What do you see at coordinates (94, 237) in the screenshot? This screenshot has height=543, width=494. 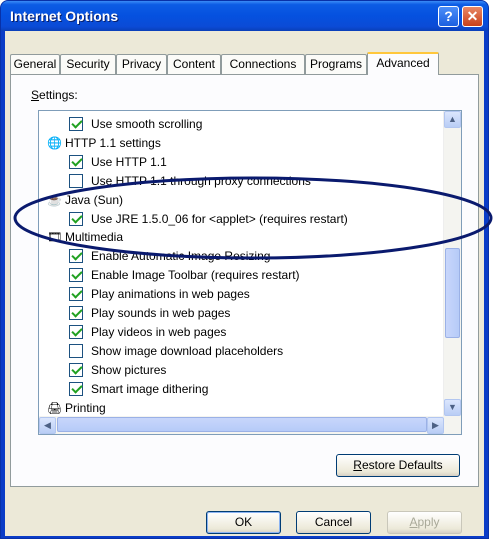 I see `group-label: Multimedia` at bounding box center [94, 237].